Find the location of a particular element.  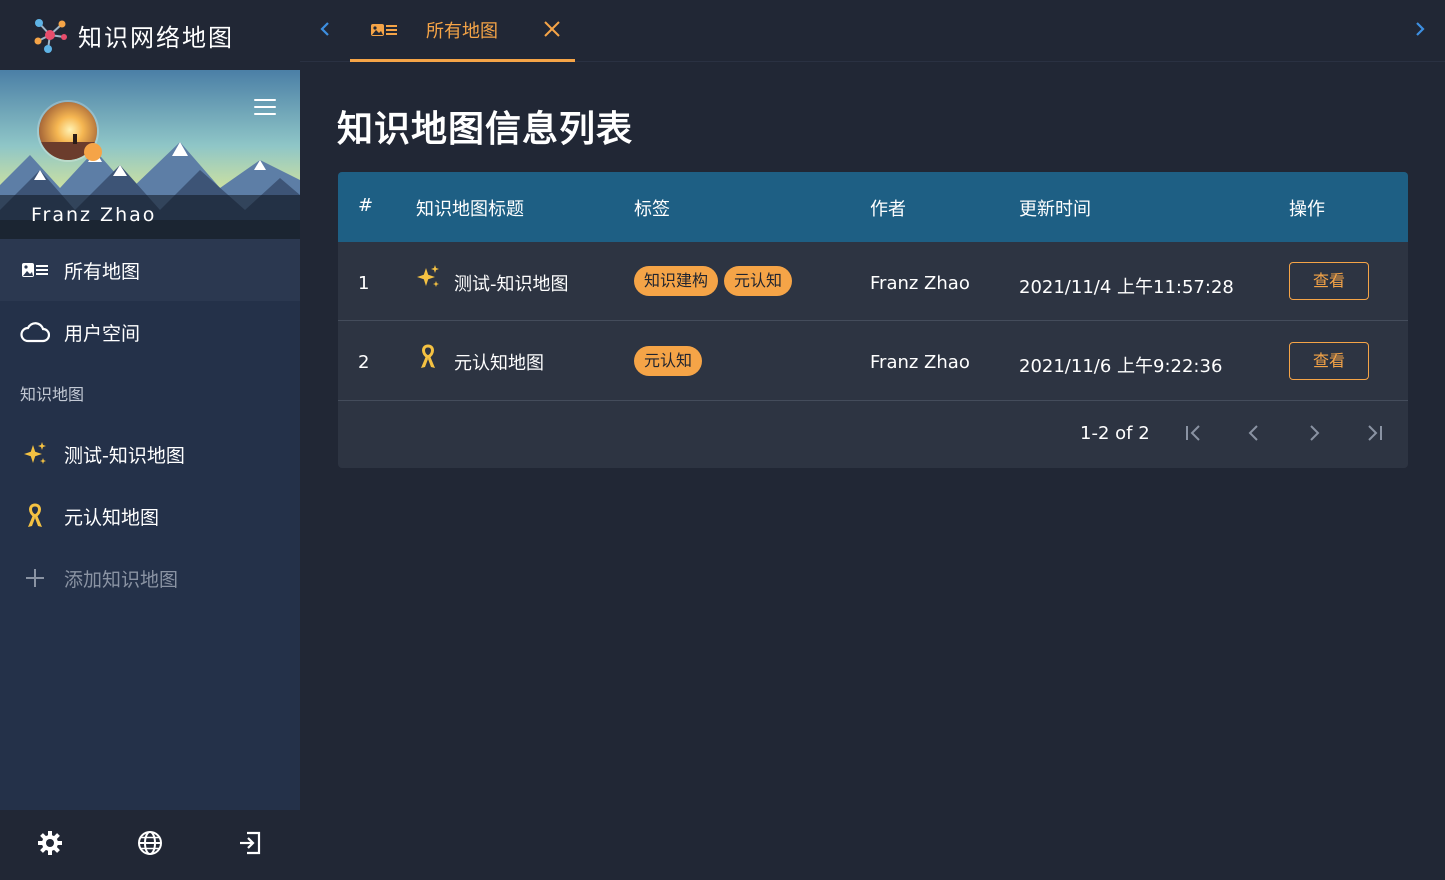

tab-all-maps: 所有地图 is located at coordinates (462, 31).